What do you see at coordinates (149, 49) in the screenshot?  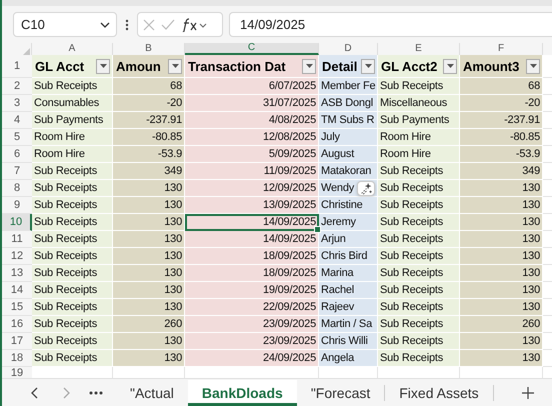 I see `column-header: B` at bounding box center [149, 49].